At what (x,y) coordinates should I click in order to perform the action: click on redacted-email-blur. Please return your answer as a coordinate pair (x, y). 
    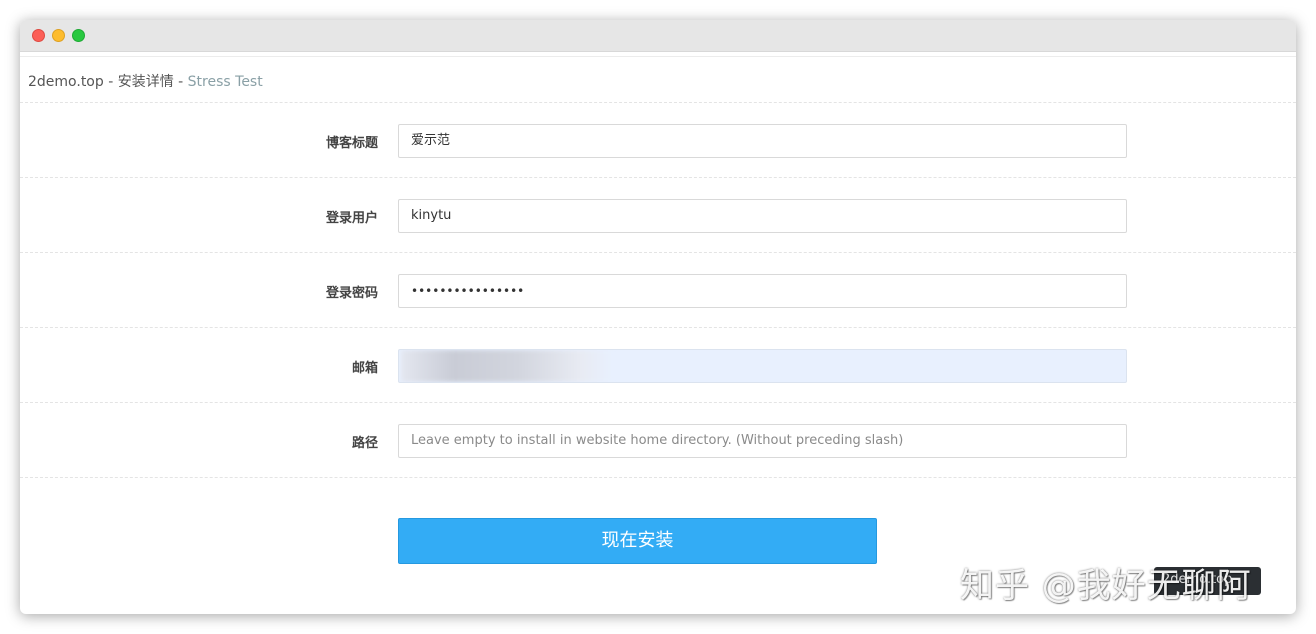
    Looking at the image, I should click on (507, 366).